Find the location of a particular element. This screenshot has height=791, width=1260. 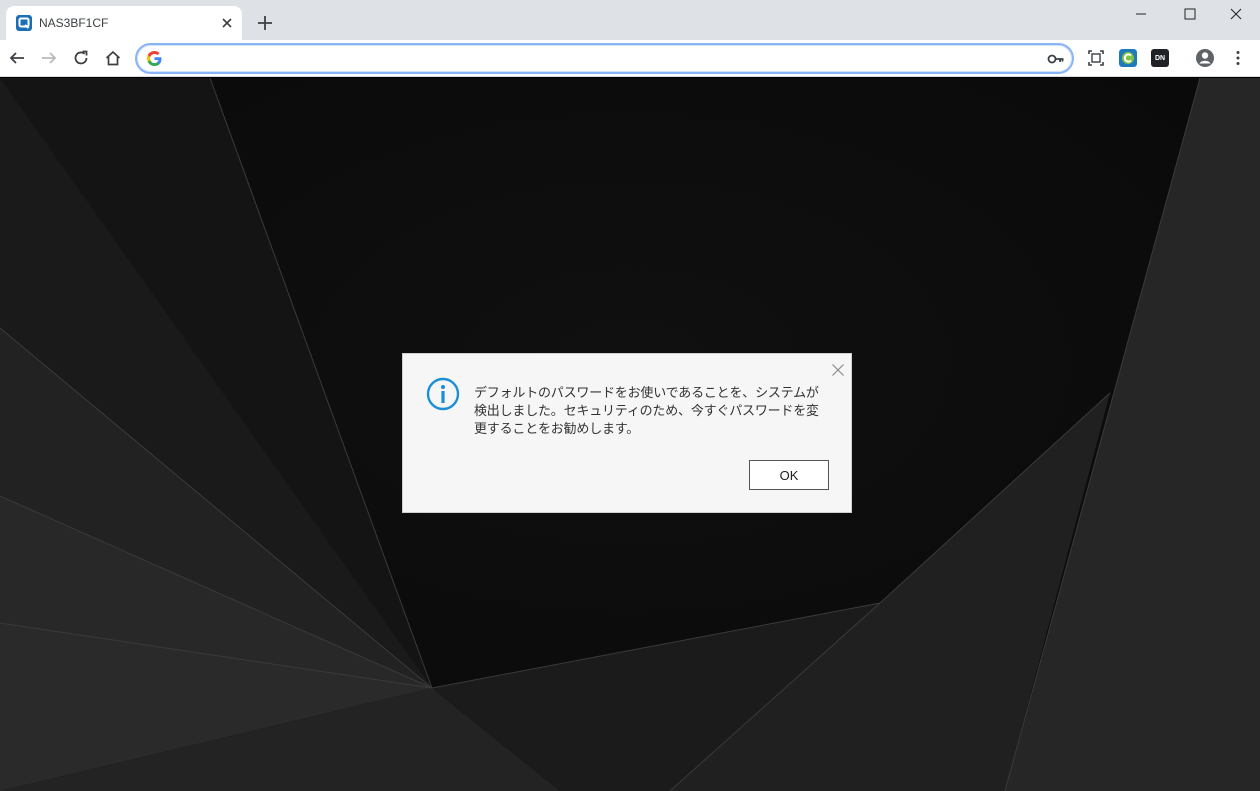

extension-dn-button: DN is located at coordinates (1160, 58).